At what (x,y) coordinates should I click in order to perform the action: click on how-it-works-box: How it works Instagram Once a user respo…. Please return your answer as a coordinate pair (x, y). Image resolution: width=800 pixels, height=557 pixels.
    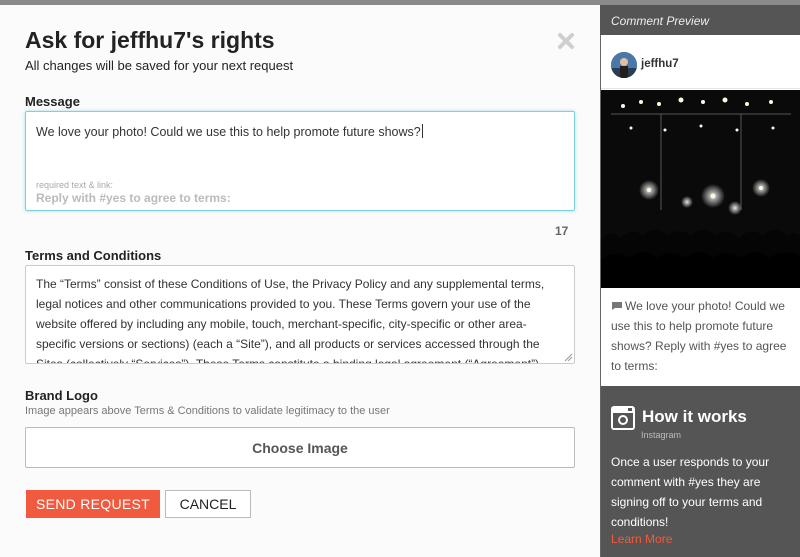
    Looking at the image, I should click on (700, 471).